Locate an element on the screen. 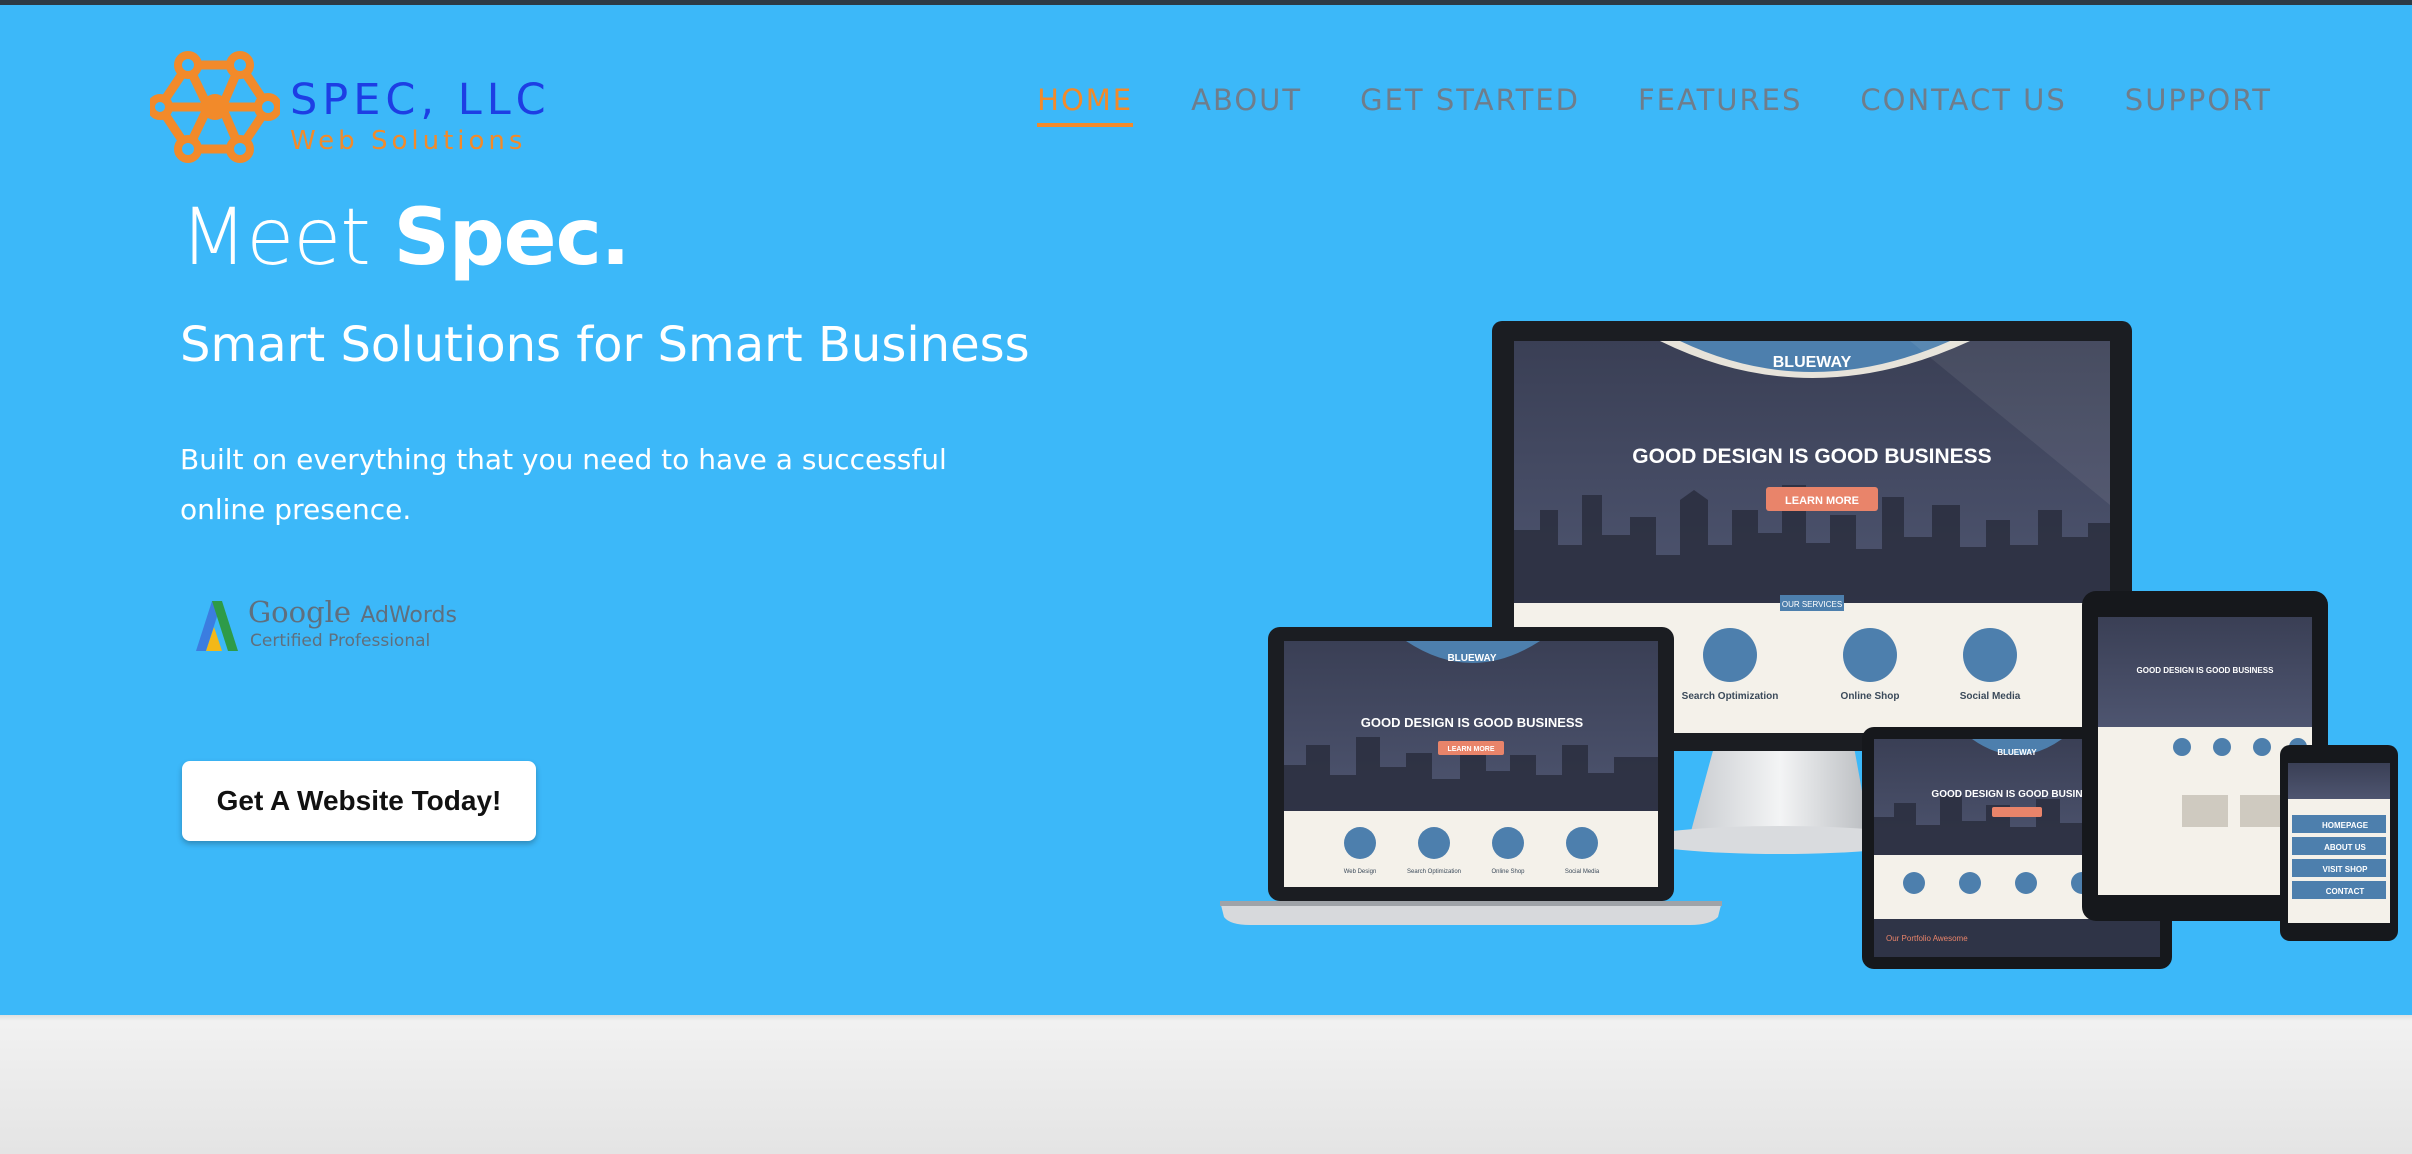 The height and width of the screenshot is (1154, 2412). brand-tagline: Web Solutions is located at coordinates (408, 141).